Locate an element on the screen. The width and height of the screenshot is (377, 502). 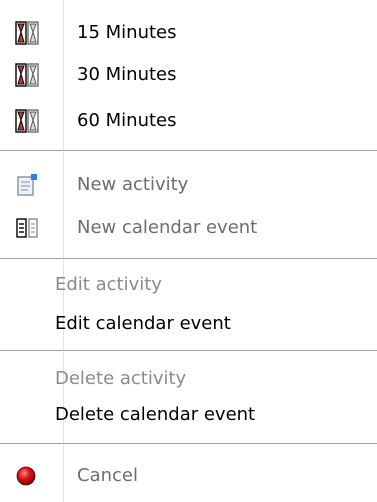
menu-item-label: New activity is located at coordinates (133, 184).